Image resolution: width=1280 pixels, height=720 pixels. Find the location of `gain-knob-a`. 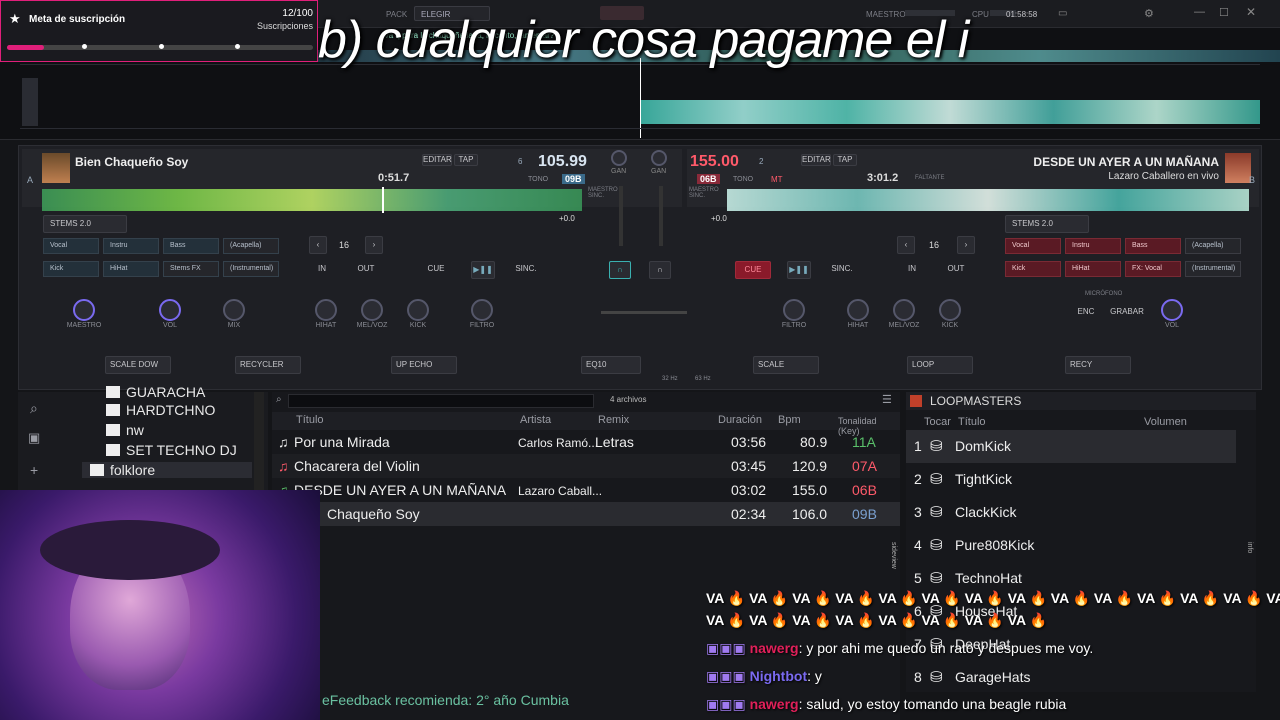

gain-knob-a is located at coordinates (619, 158).